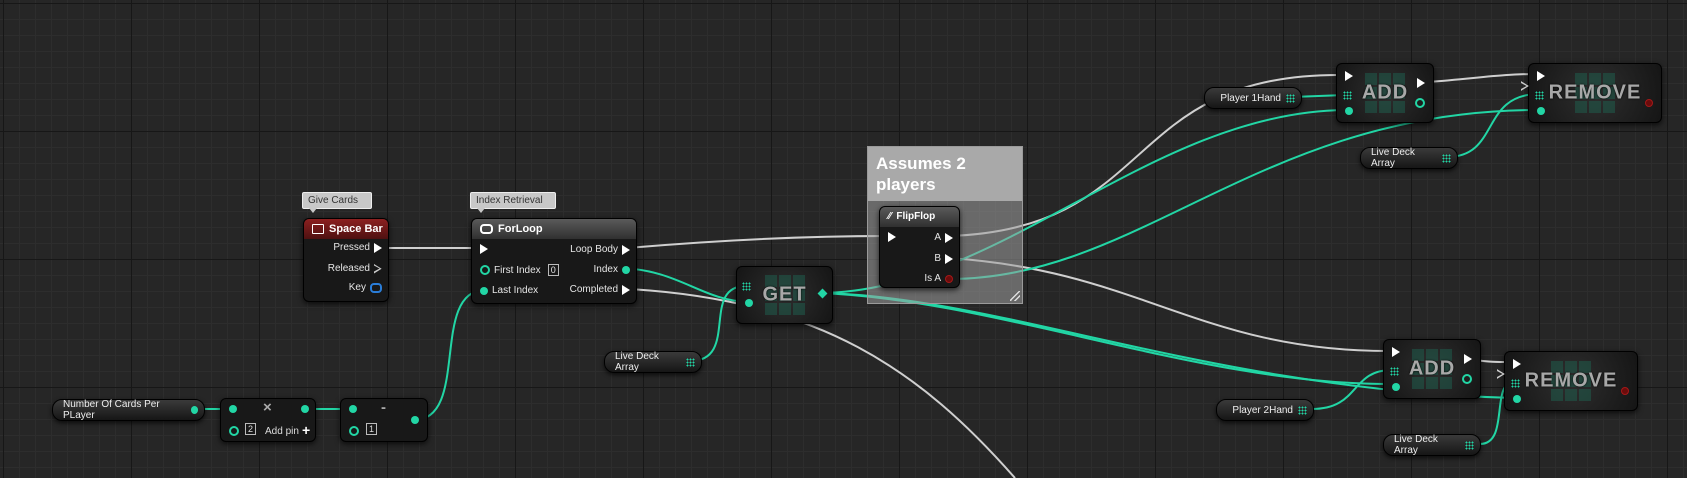 This screenshot has height=478, width=1687. I want to click on flipflop-node: ⁄⁄ FlipFlop A B Is A, so click(919, 247).